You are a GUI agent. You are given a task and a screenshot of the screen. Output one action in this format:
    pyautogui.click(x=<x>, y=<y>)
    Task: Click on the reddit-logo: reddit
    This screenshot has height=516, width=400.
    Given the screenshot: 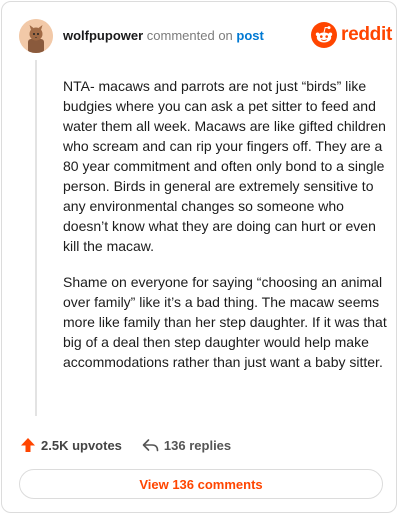 What is the action you would take?
    pyautogui.click(x=351, y=35)
    